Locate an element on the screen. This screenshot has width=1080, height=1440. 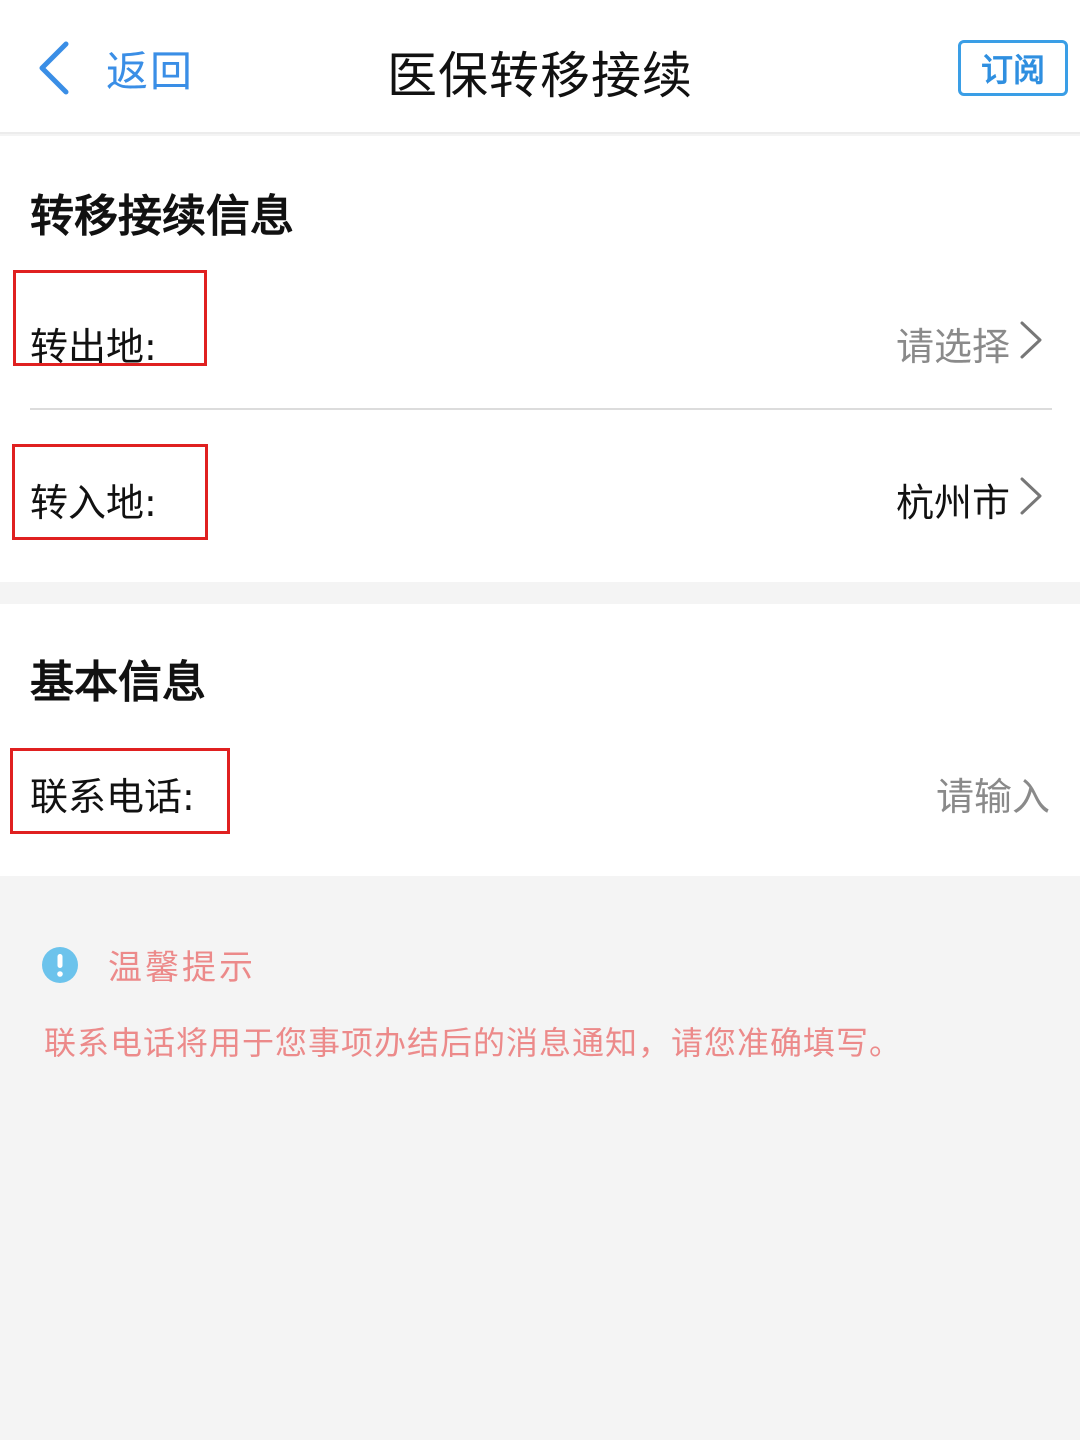
transfer-from-row: 转出地: 请选择 is located at coordinates (540, 338).